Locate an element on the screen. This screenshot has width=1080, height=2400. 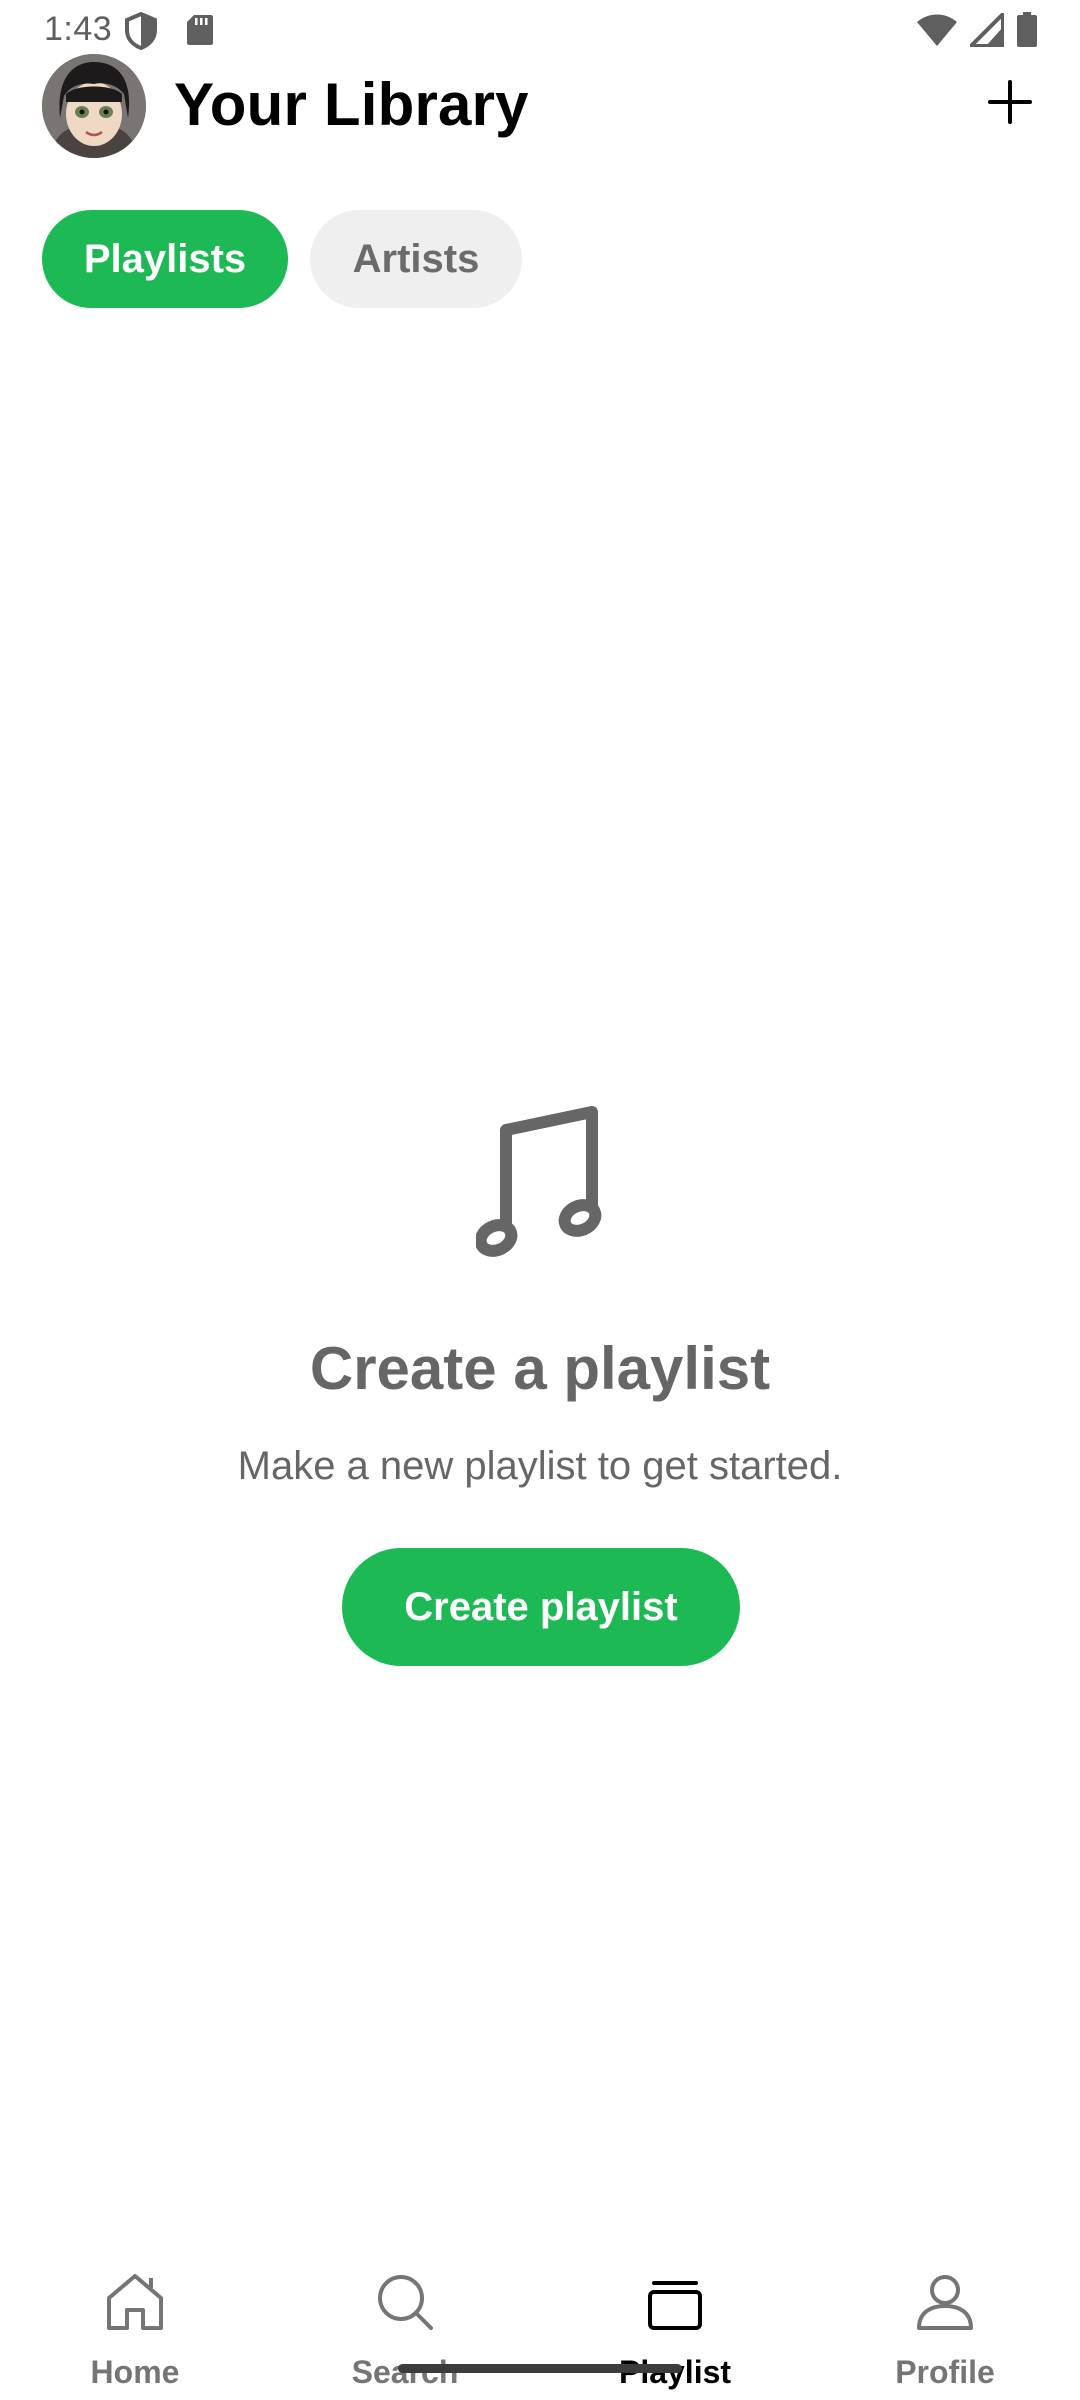
empty-state-title: Create a playlist is located at coordinates (540, 1368).